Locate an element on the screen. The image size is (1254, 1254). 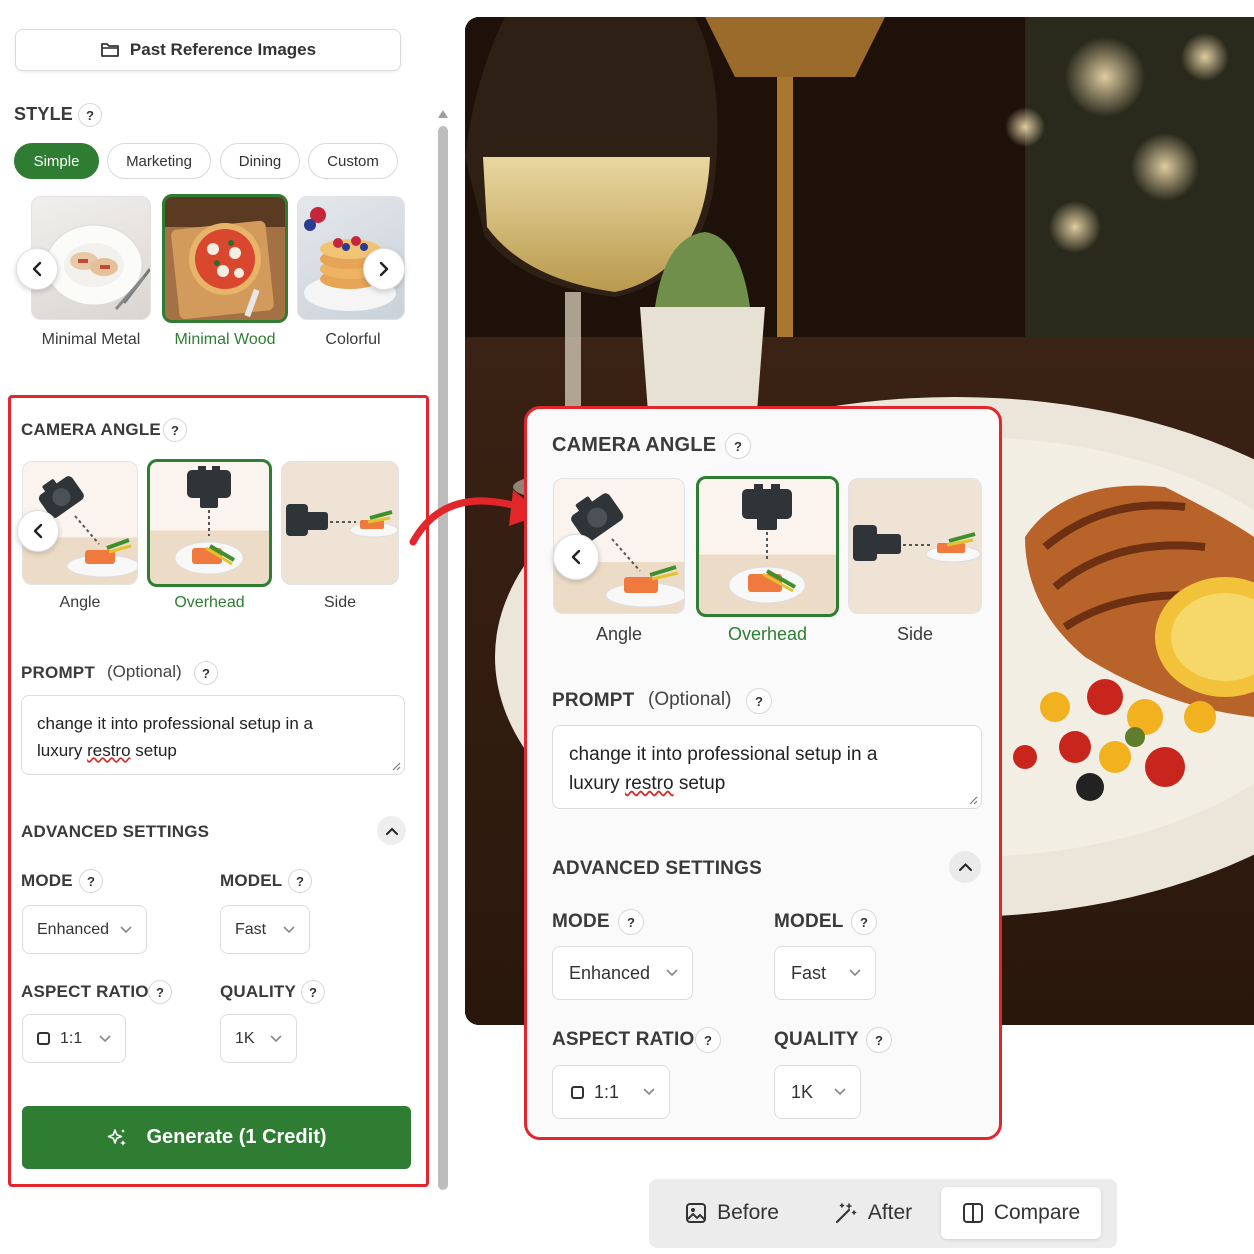
past-reference-images-button: Past Reference Images is located at coordinates (208, 50).